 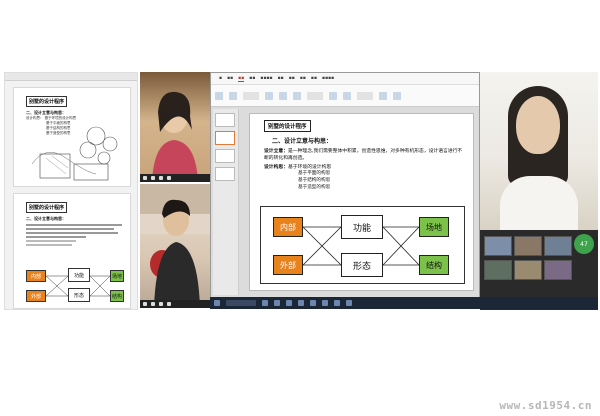 What do you see at coordinates (383, 95) in the screenshot?
I see `textbox-icon` at bounding box center [383, 95].